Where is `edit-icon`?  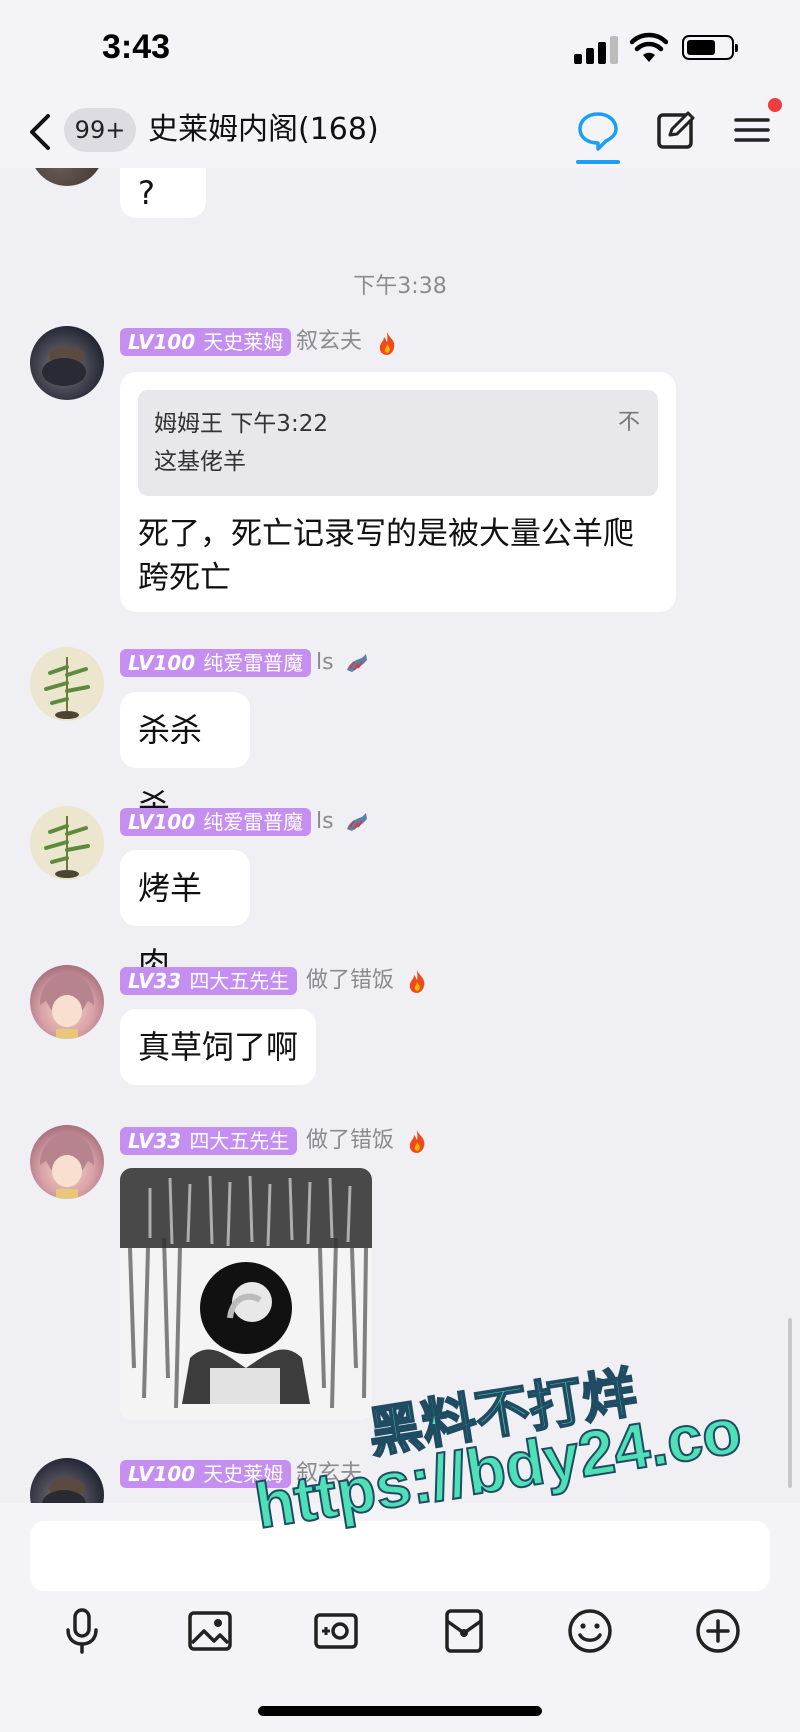 edit-icon is located at coordinates (676, 130).